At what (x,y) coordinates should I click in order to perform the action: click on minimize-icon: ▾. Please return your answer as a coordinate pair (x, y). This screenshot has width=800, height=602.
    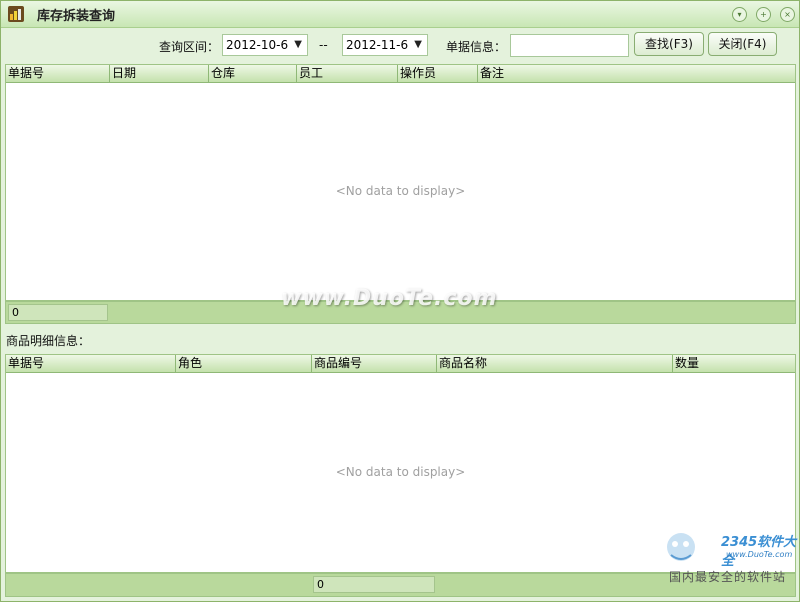
    Looking at the image, I should click on (739, 14).